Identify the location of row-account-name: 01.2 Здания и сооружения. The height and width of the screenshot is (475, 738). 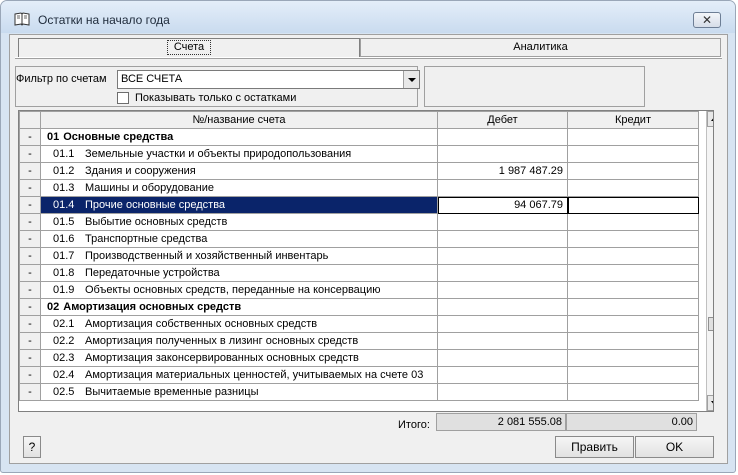
(239, 171).